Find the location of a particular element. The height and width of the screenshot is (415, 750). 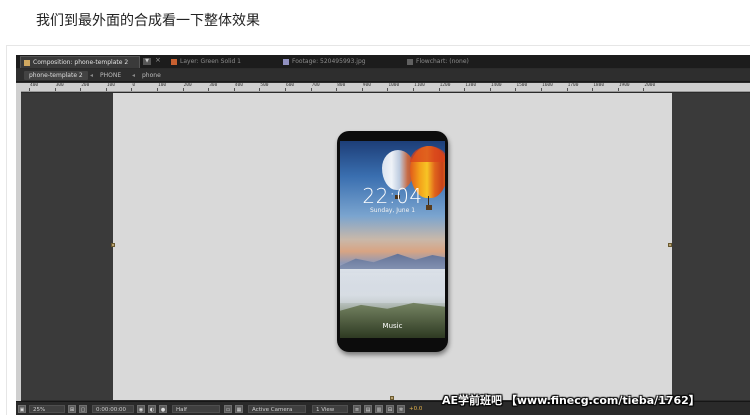

ruler-tick-label: 1000 is located at coordinates (394, 85).